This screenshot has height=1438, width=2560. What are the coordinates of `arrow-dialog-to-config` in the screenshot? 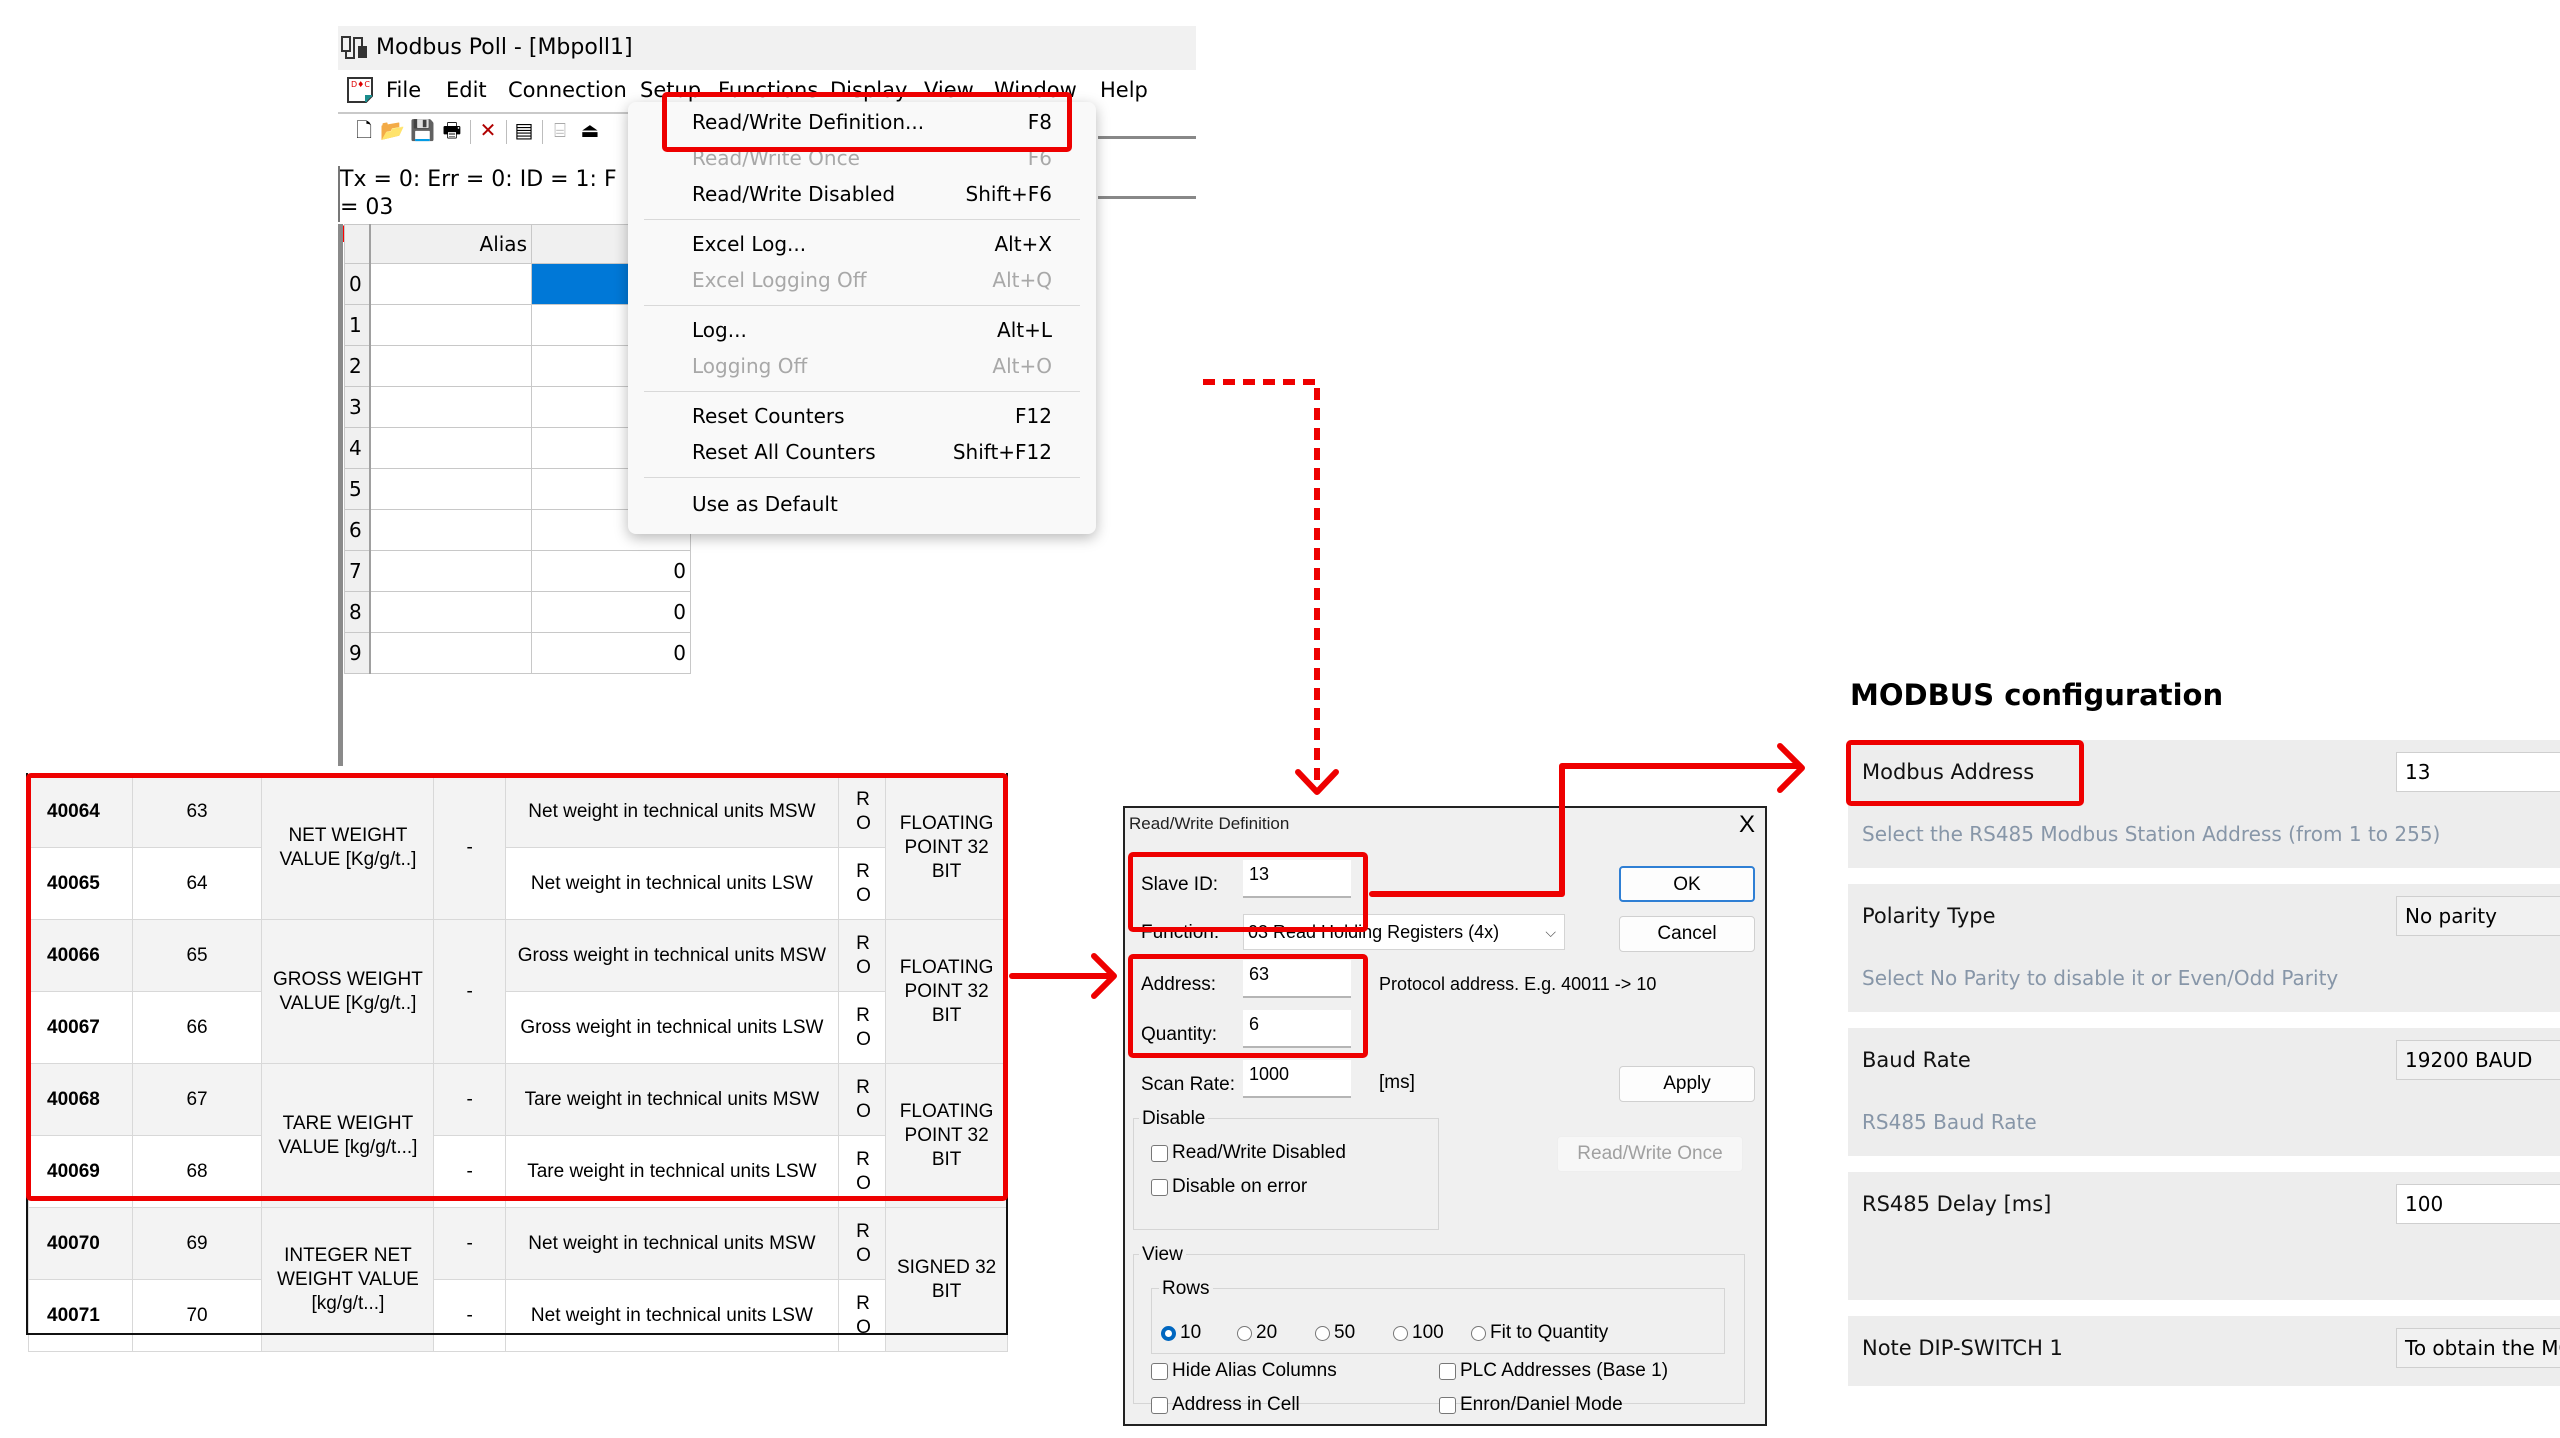 It's located at (1587, 820).